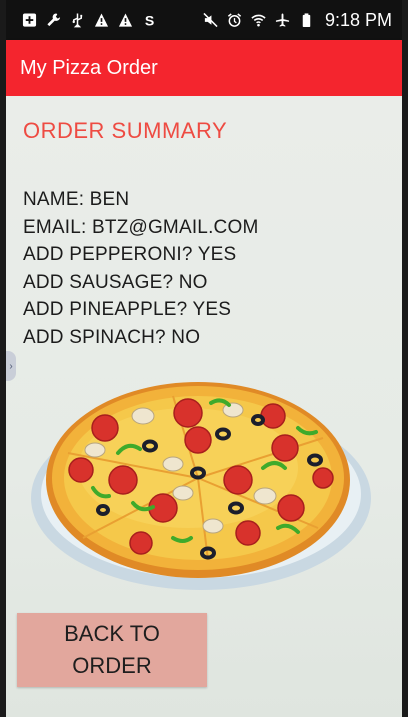  Describe the element at coordinates (130, 254) in the screenshot. I see `summary-line-pepperoni: ADD PEPPERONI? YES` at that location.